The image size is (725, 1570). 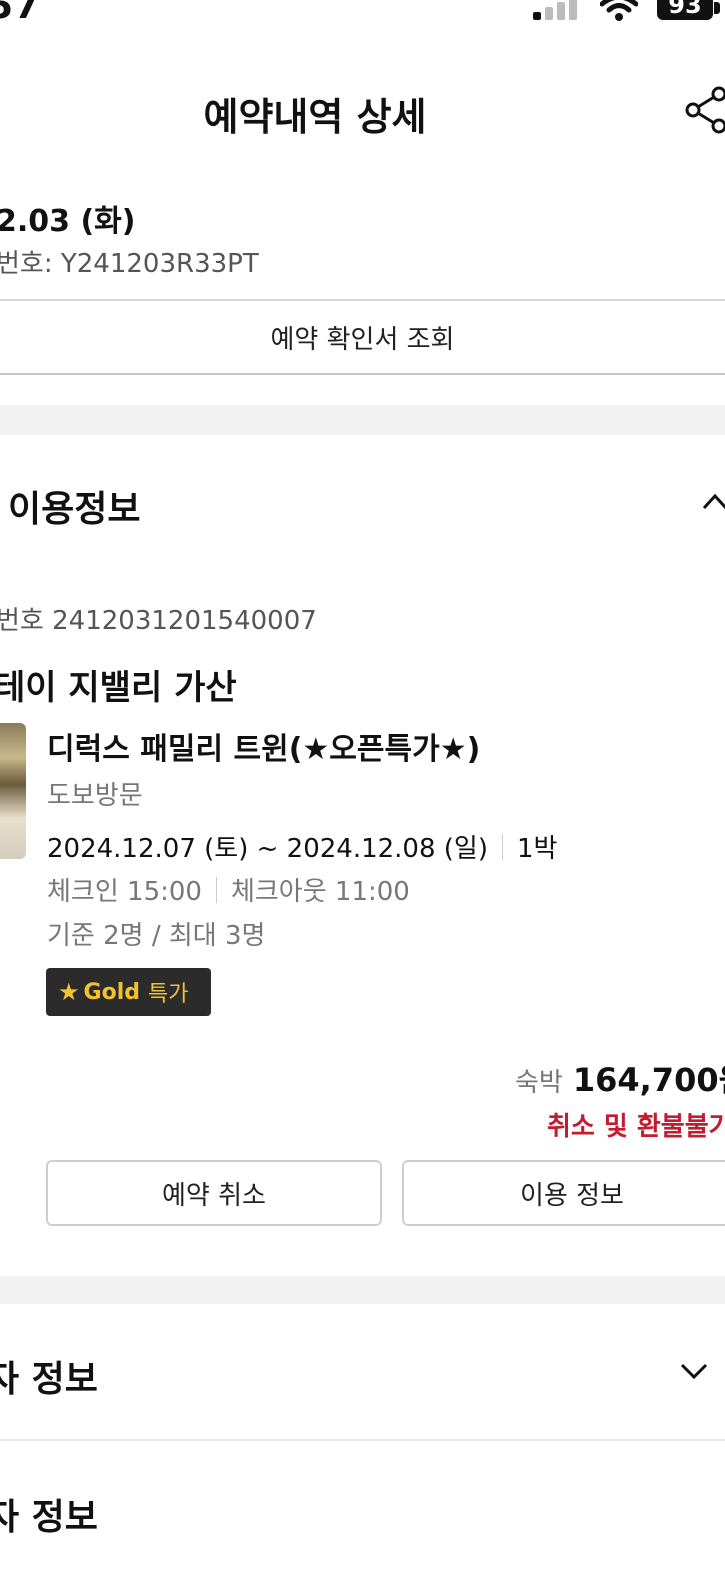 I want to click on battery-tip, so click(x=717, y=8).